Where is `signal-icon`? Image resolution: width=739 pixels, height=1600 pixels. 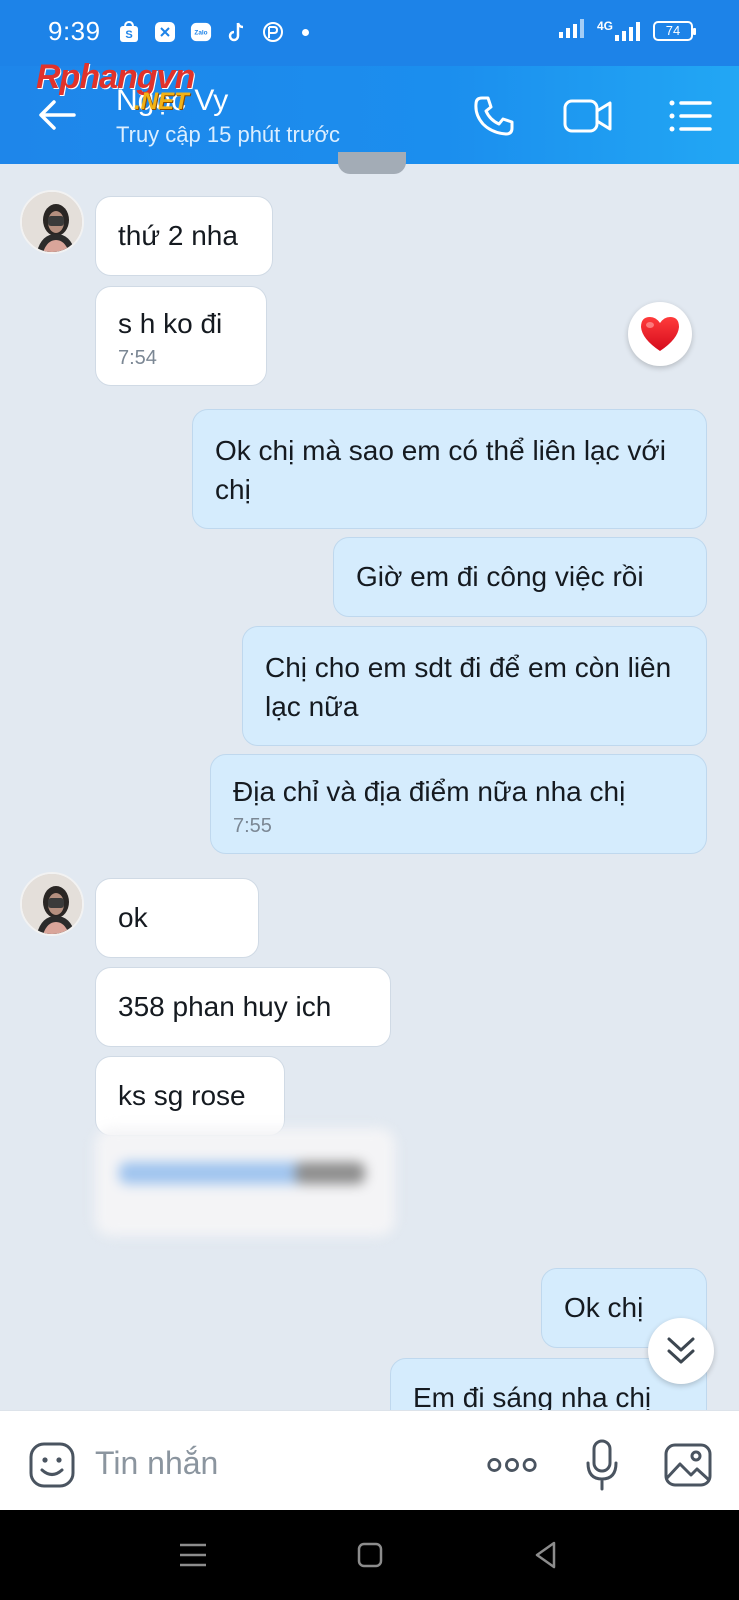 signal-icon is located at coordinates (571, 30).